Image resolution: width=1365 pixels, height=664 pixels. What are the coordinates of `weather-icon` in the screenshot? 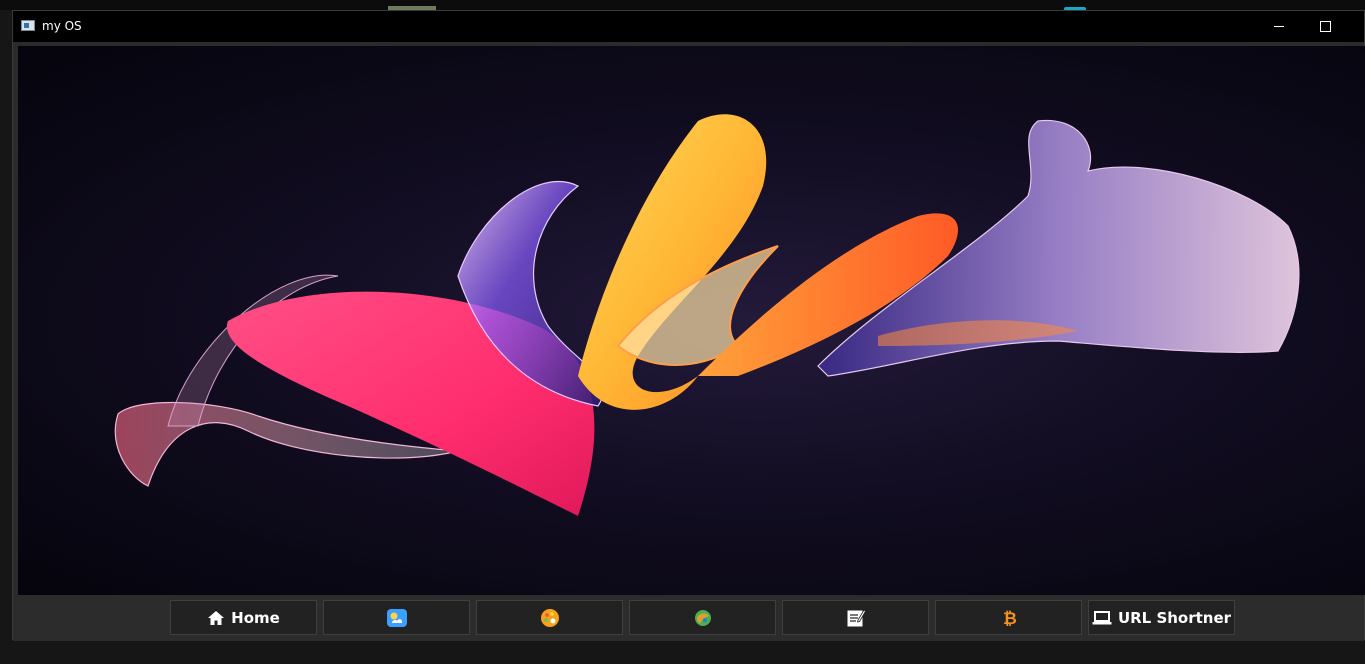 It's located at (397, 618).